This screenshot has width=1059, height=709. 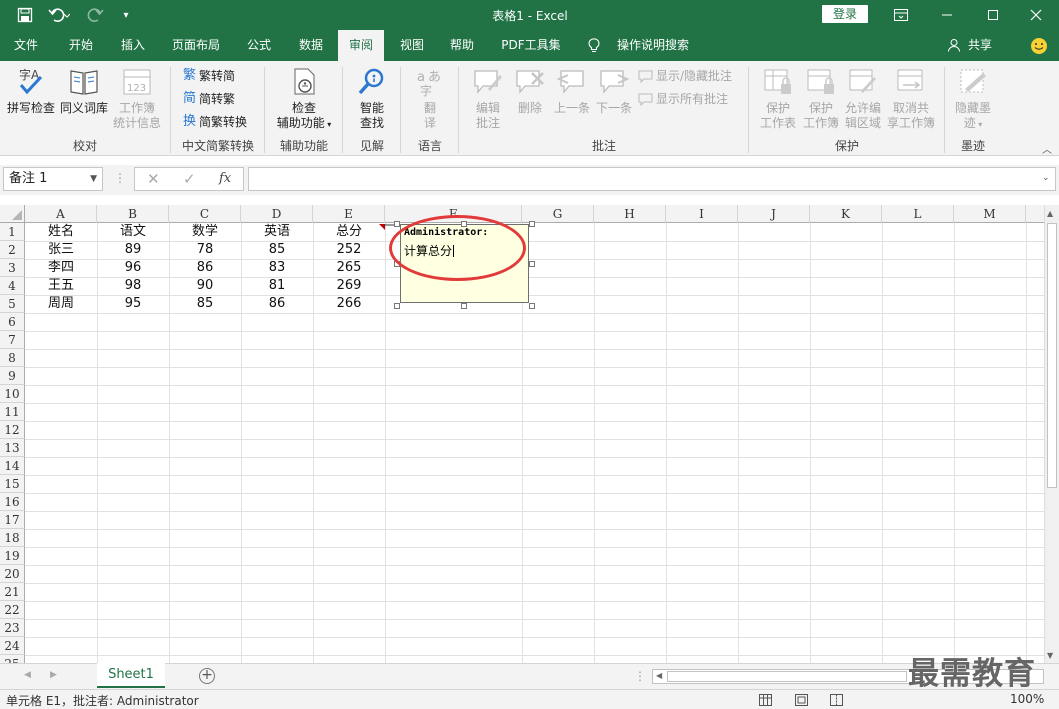 I want to click on column-header-d: D, so click(x=277, y=214).